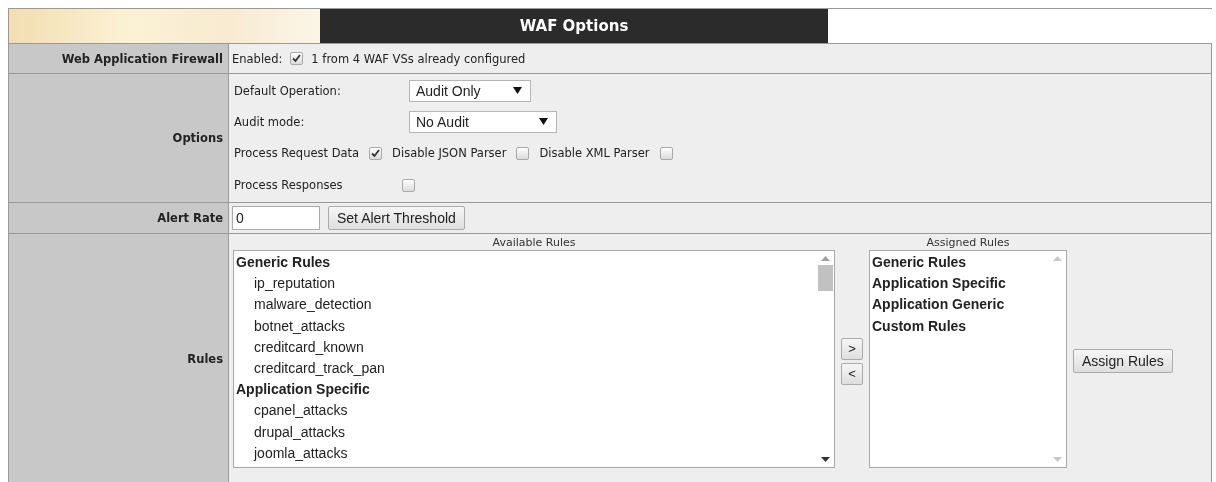 The height and width of the screenshot is (482, 1216). Describe the element at coordinates (525, 347) in the screenshot. I see `rule-option: creditcard_known` at that location.